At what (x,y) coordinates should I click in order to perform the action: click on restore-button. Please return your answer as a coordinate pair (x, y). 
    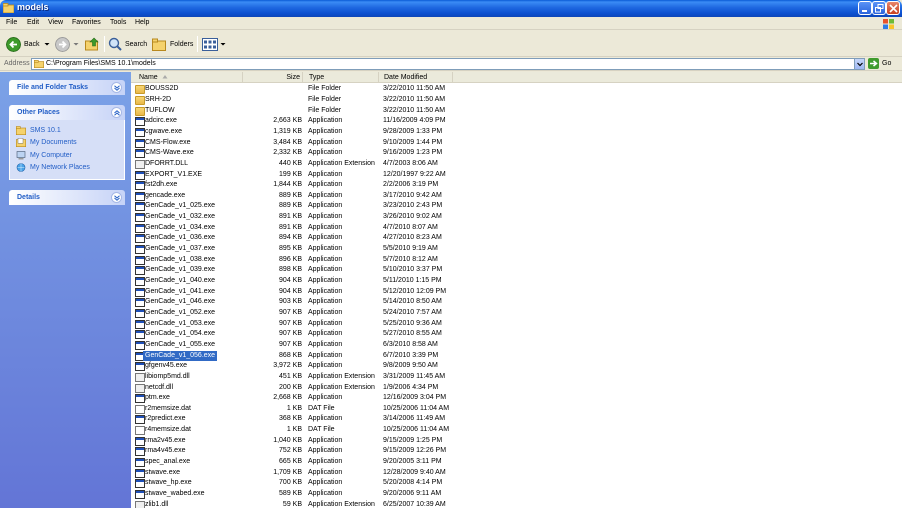
    Looking at the image, I should click on (879, 8).